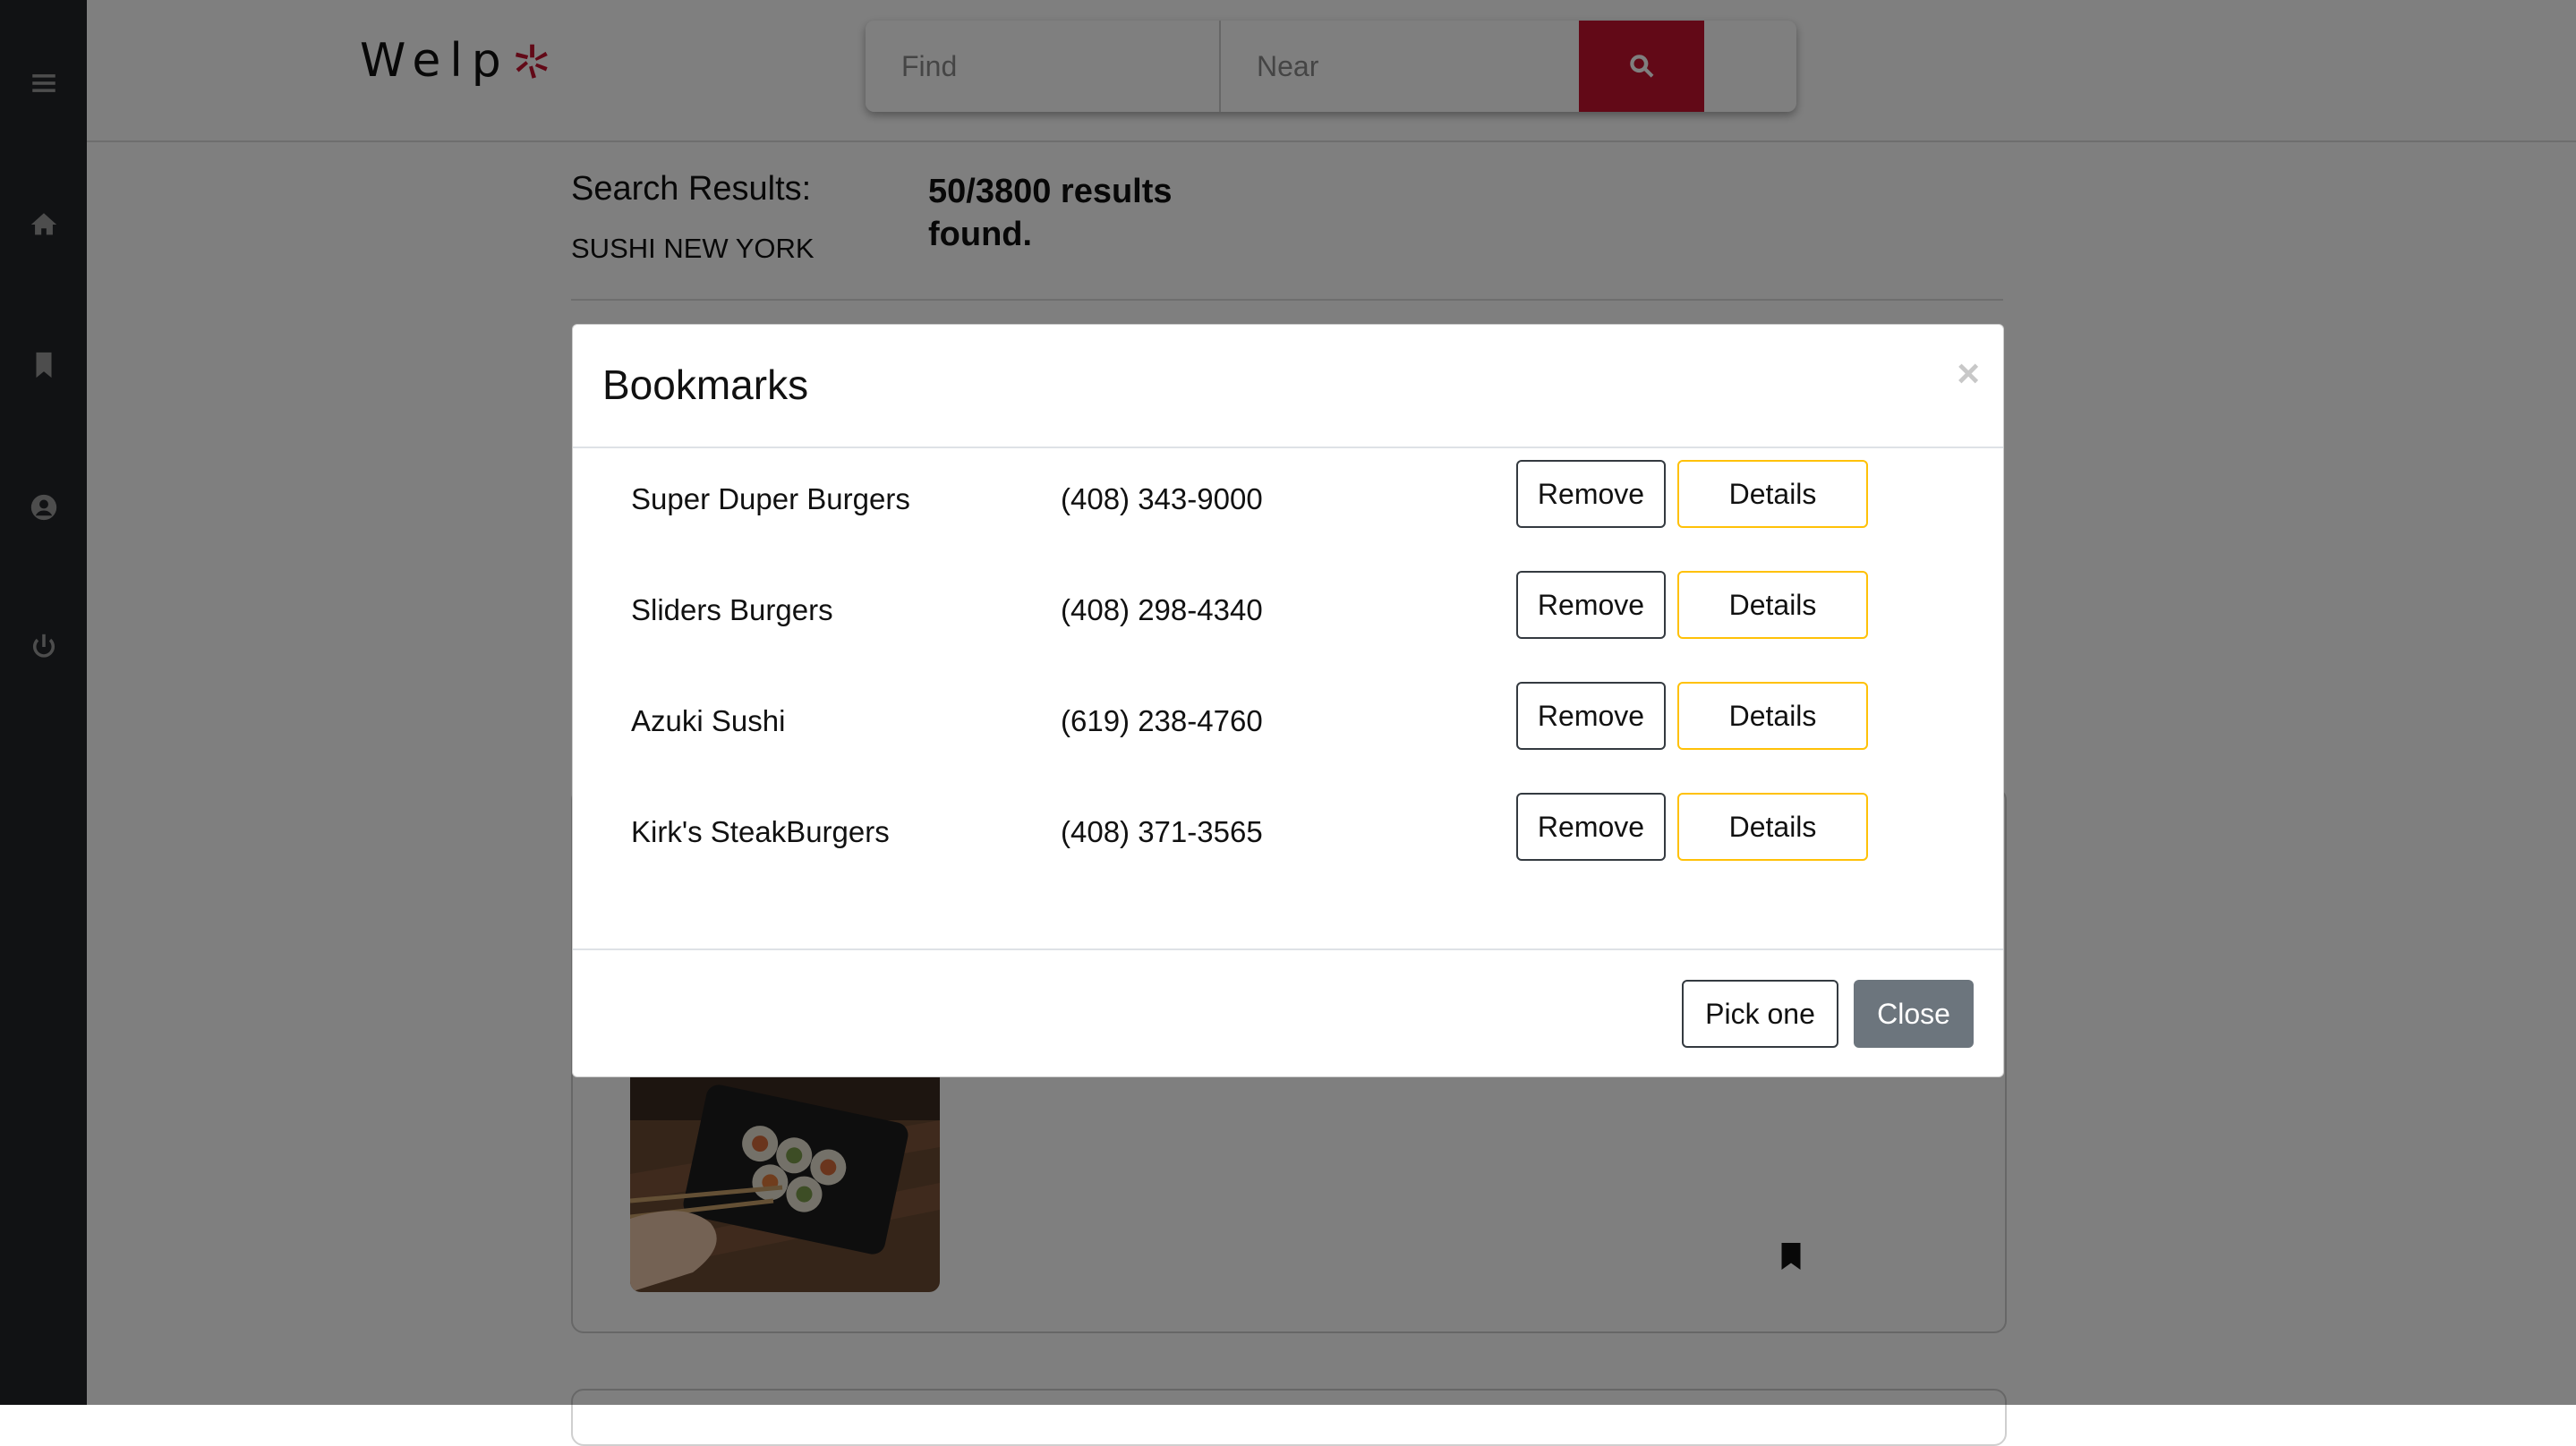 This screenshot has width=2576, height=1446. What do you see at coordinates (1968, 374) in the screenshot?
I see `close-icon: ×` at bounding box center [1968, 374].